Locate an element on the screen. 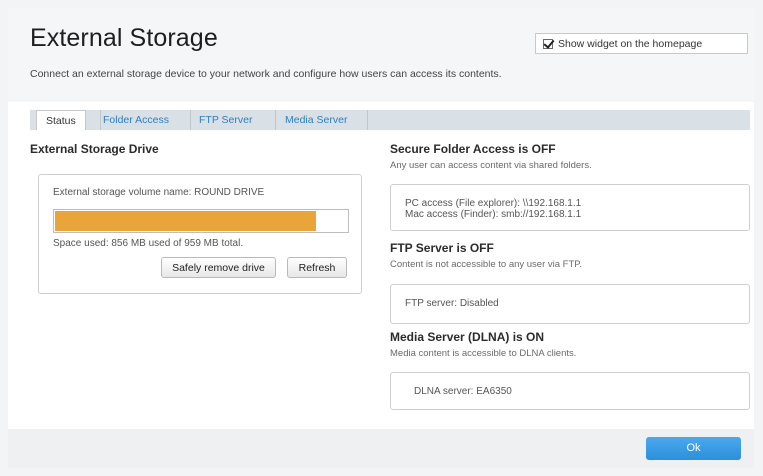 This screenshot has height=476, width=763. pc-access: PC access (File explorer): \\192.168.1.1 is located at coordinates (493, 203).